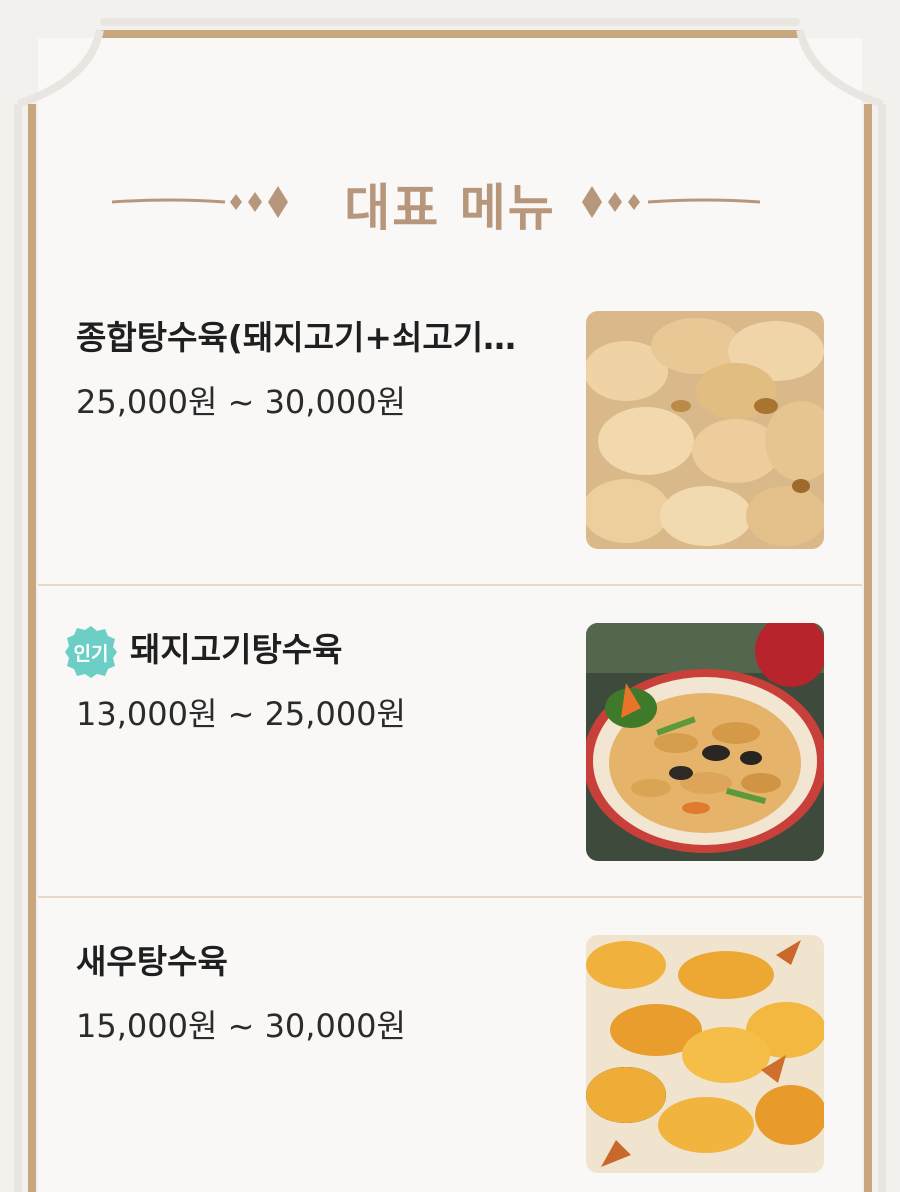 The height and width of the screenshot is (1192, 900). I want to click on menu-item-price: 13,000원 ~ 25,000원, so click(241, 714).